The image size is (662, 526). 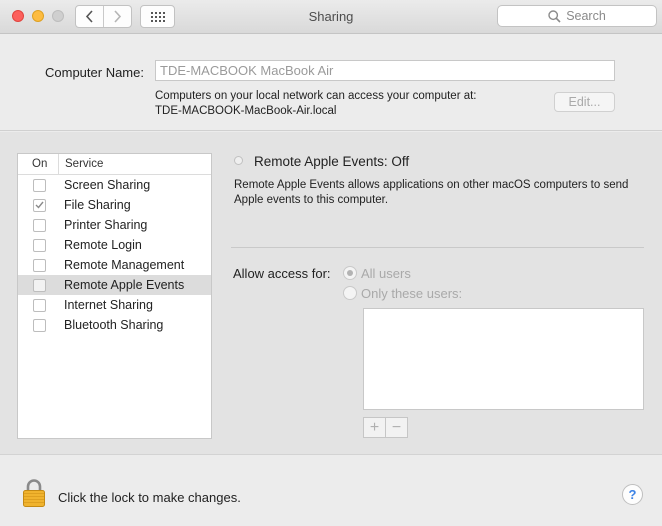 I want to click on column-header-service: Service, so click(x=81, y=164).